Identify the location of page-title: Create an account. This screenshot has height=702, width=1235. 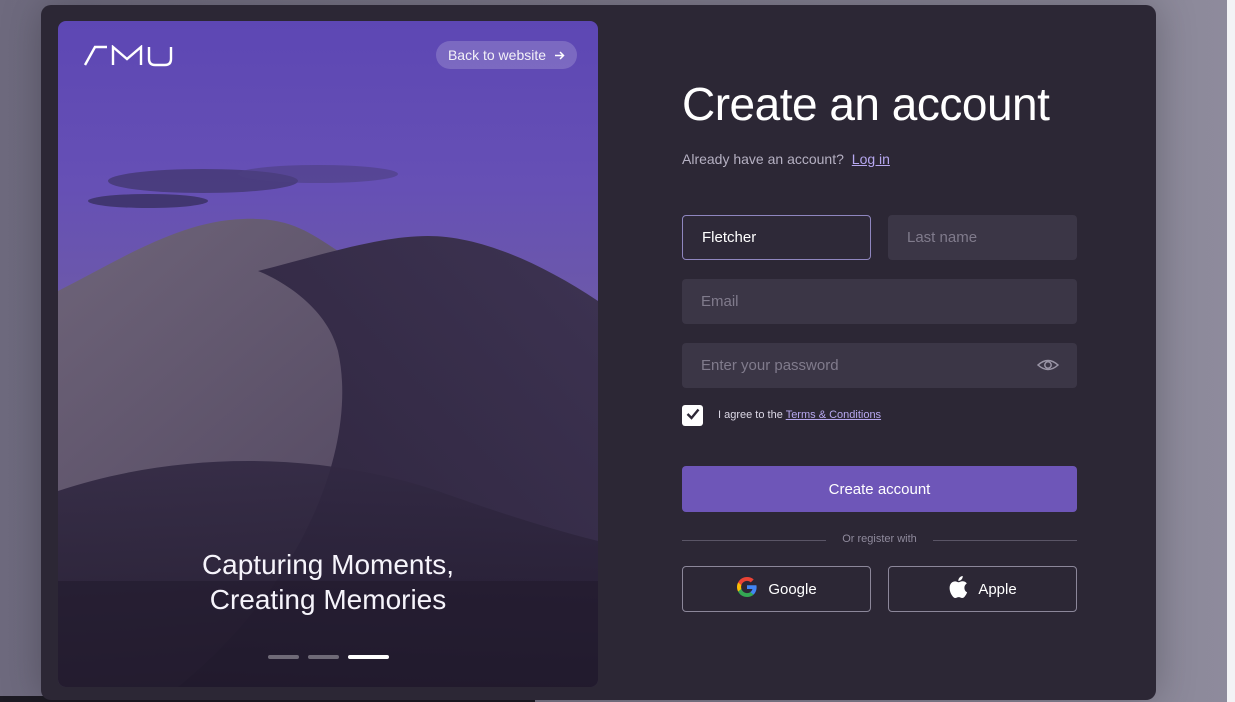
(866, 104).